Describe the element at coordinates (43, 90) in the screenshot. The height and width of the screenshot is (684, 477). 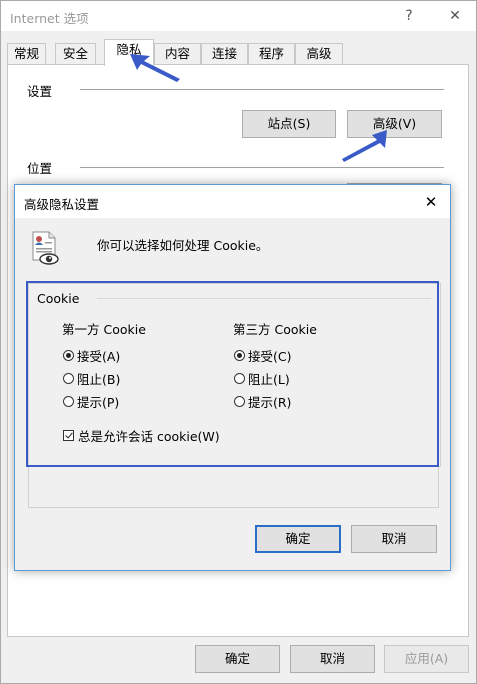
I see `settings-group-label: 设置` at that location.